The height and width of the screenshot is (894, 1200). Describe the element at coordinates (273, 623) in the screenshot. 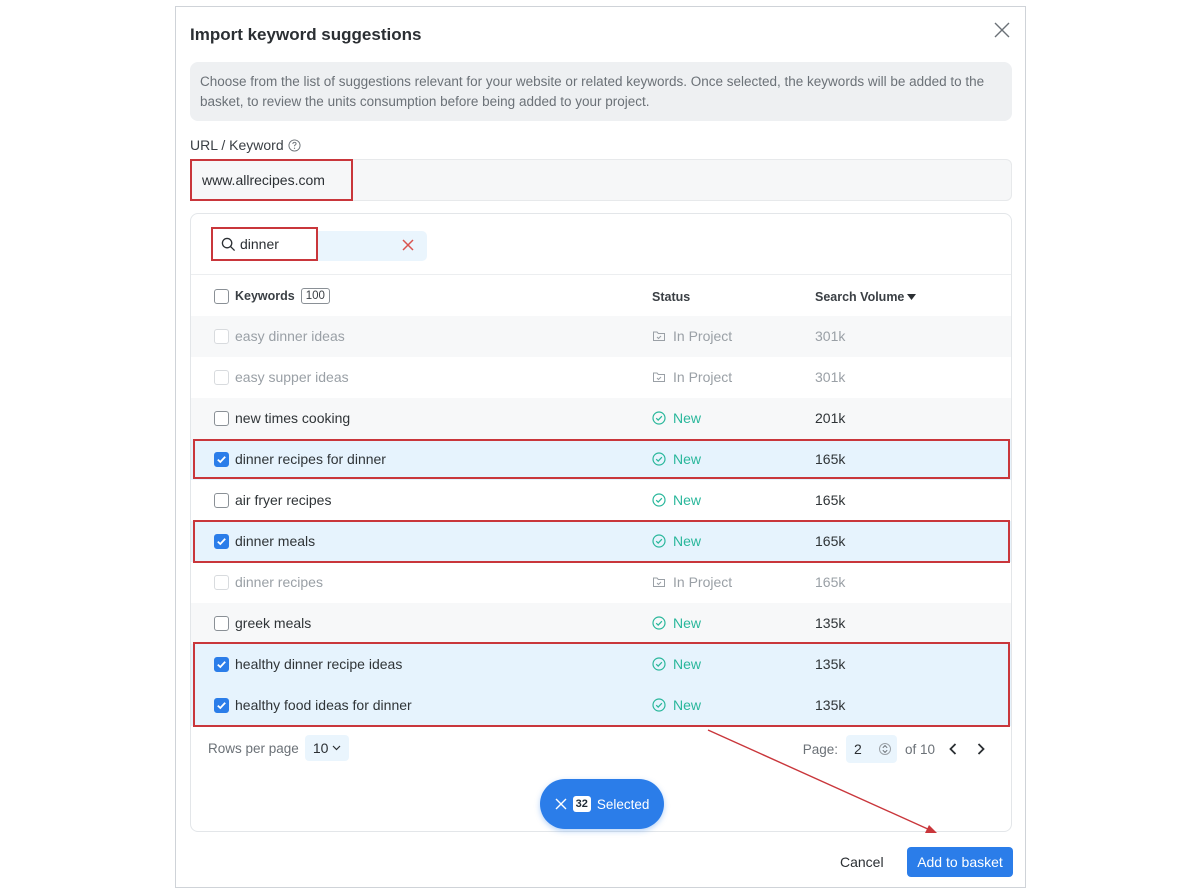

I see `keyword-cell: greek meals` at that location.